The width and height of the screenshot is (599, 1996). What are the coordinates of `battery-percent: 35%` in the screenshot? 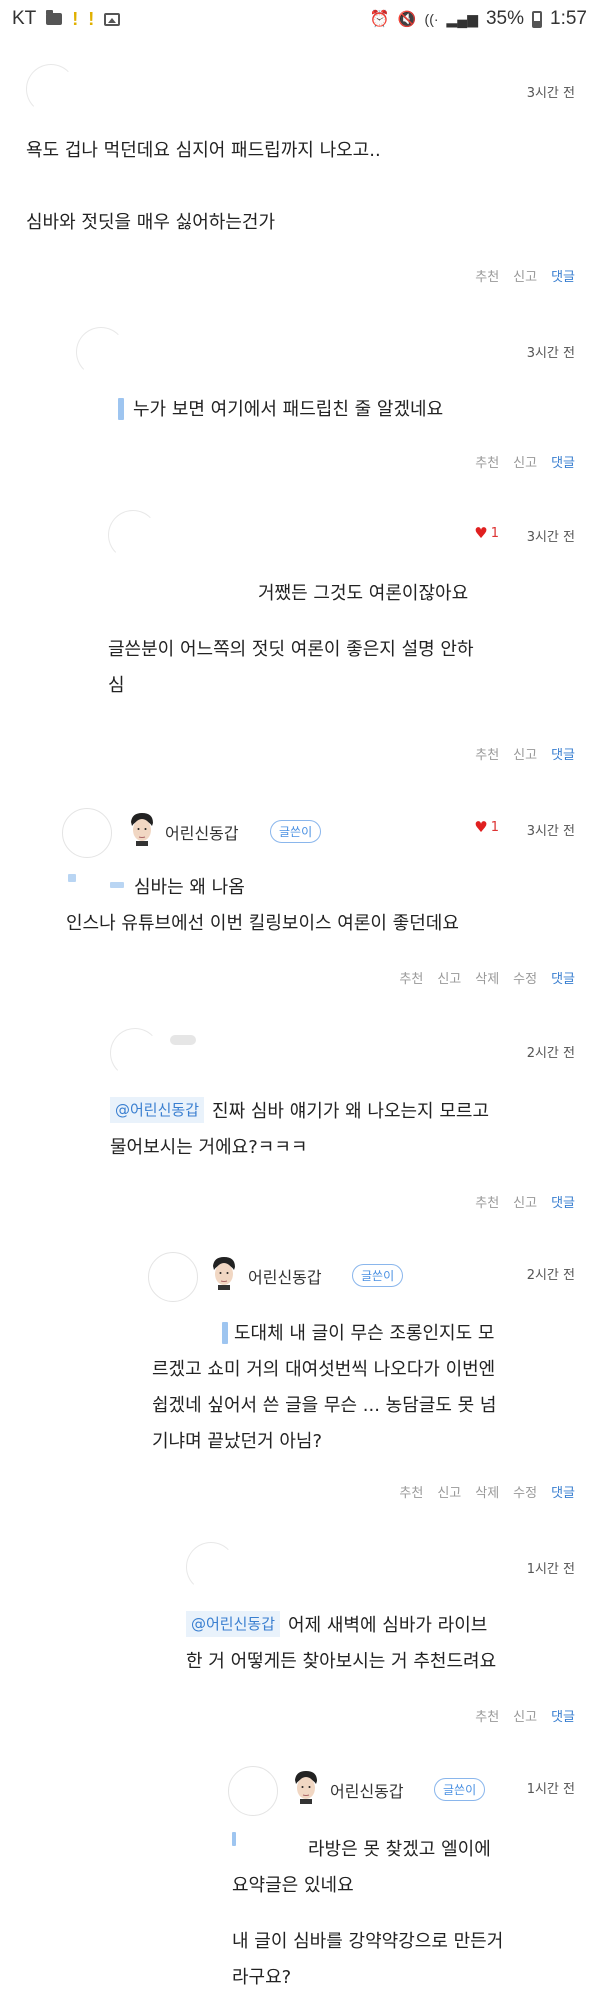 It's located at (505, 18).